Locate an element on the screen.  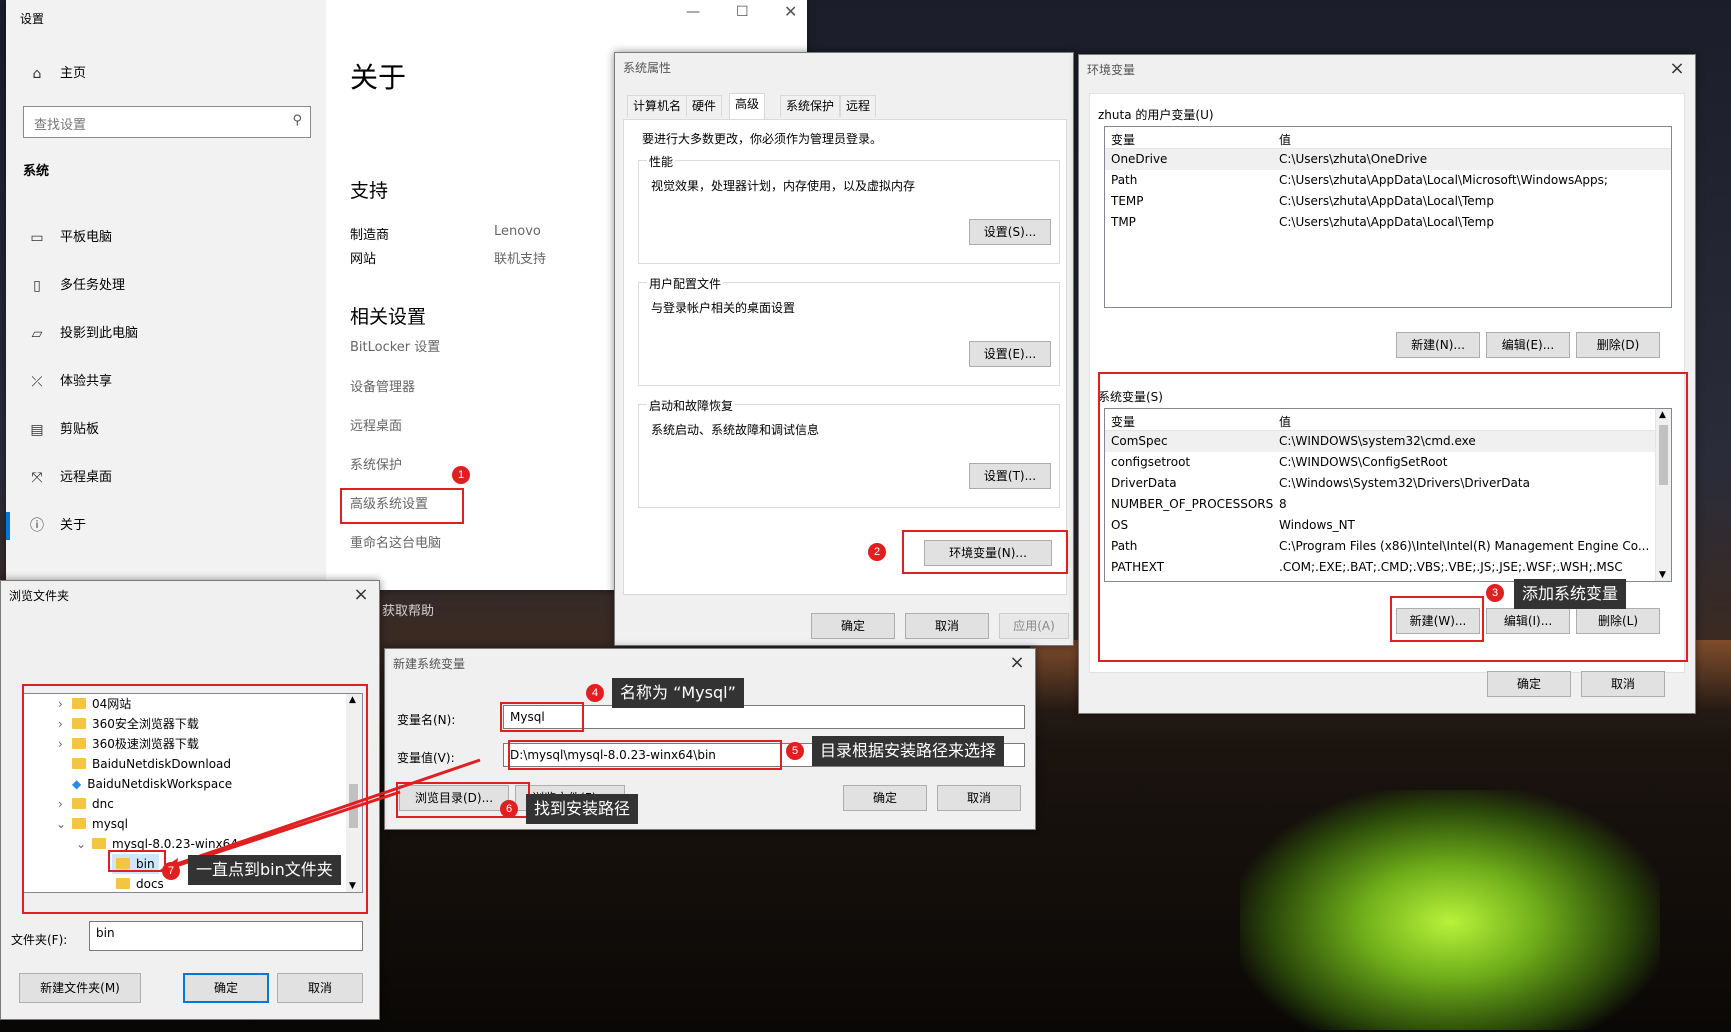
step-badge-4: 4 is located at coordinates (595, 693).